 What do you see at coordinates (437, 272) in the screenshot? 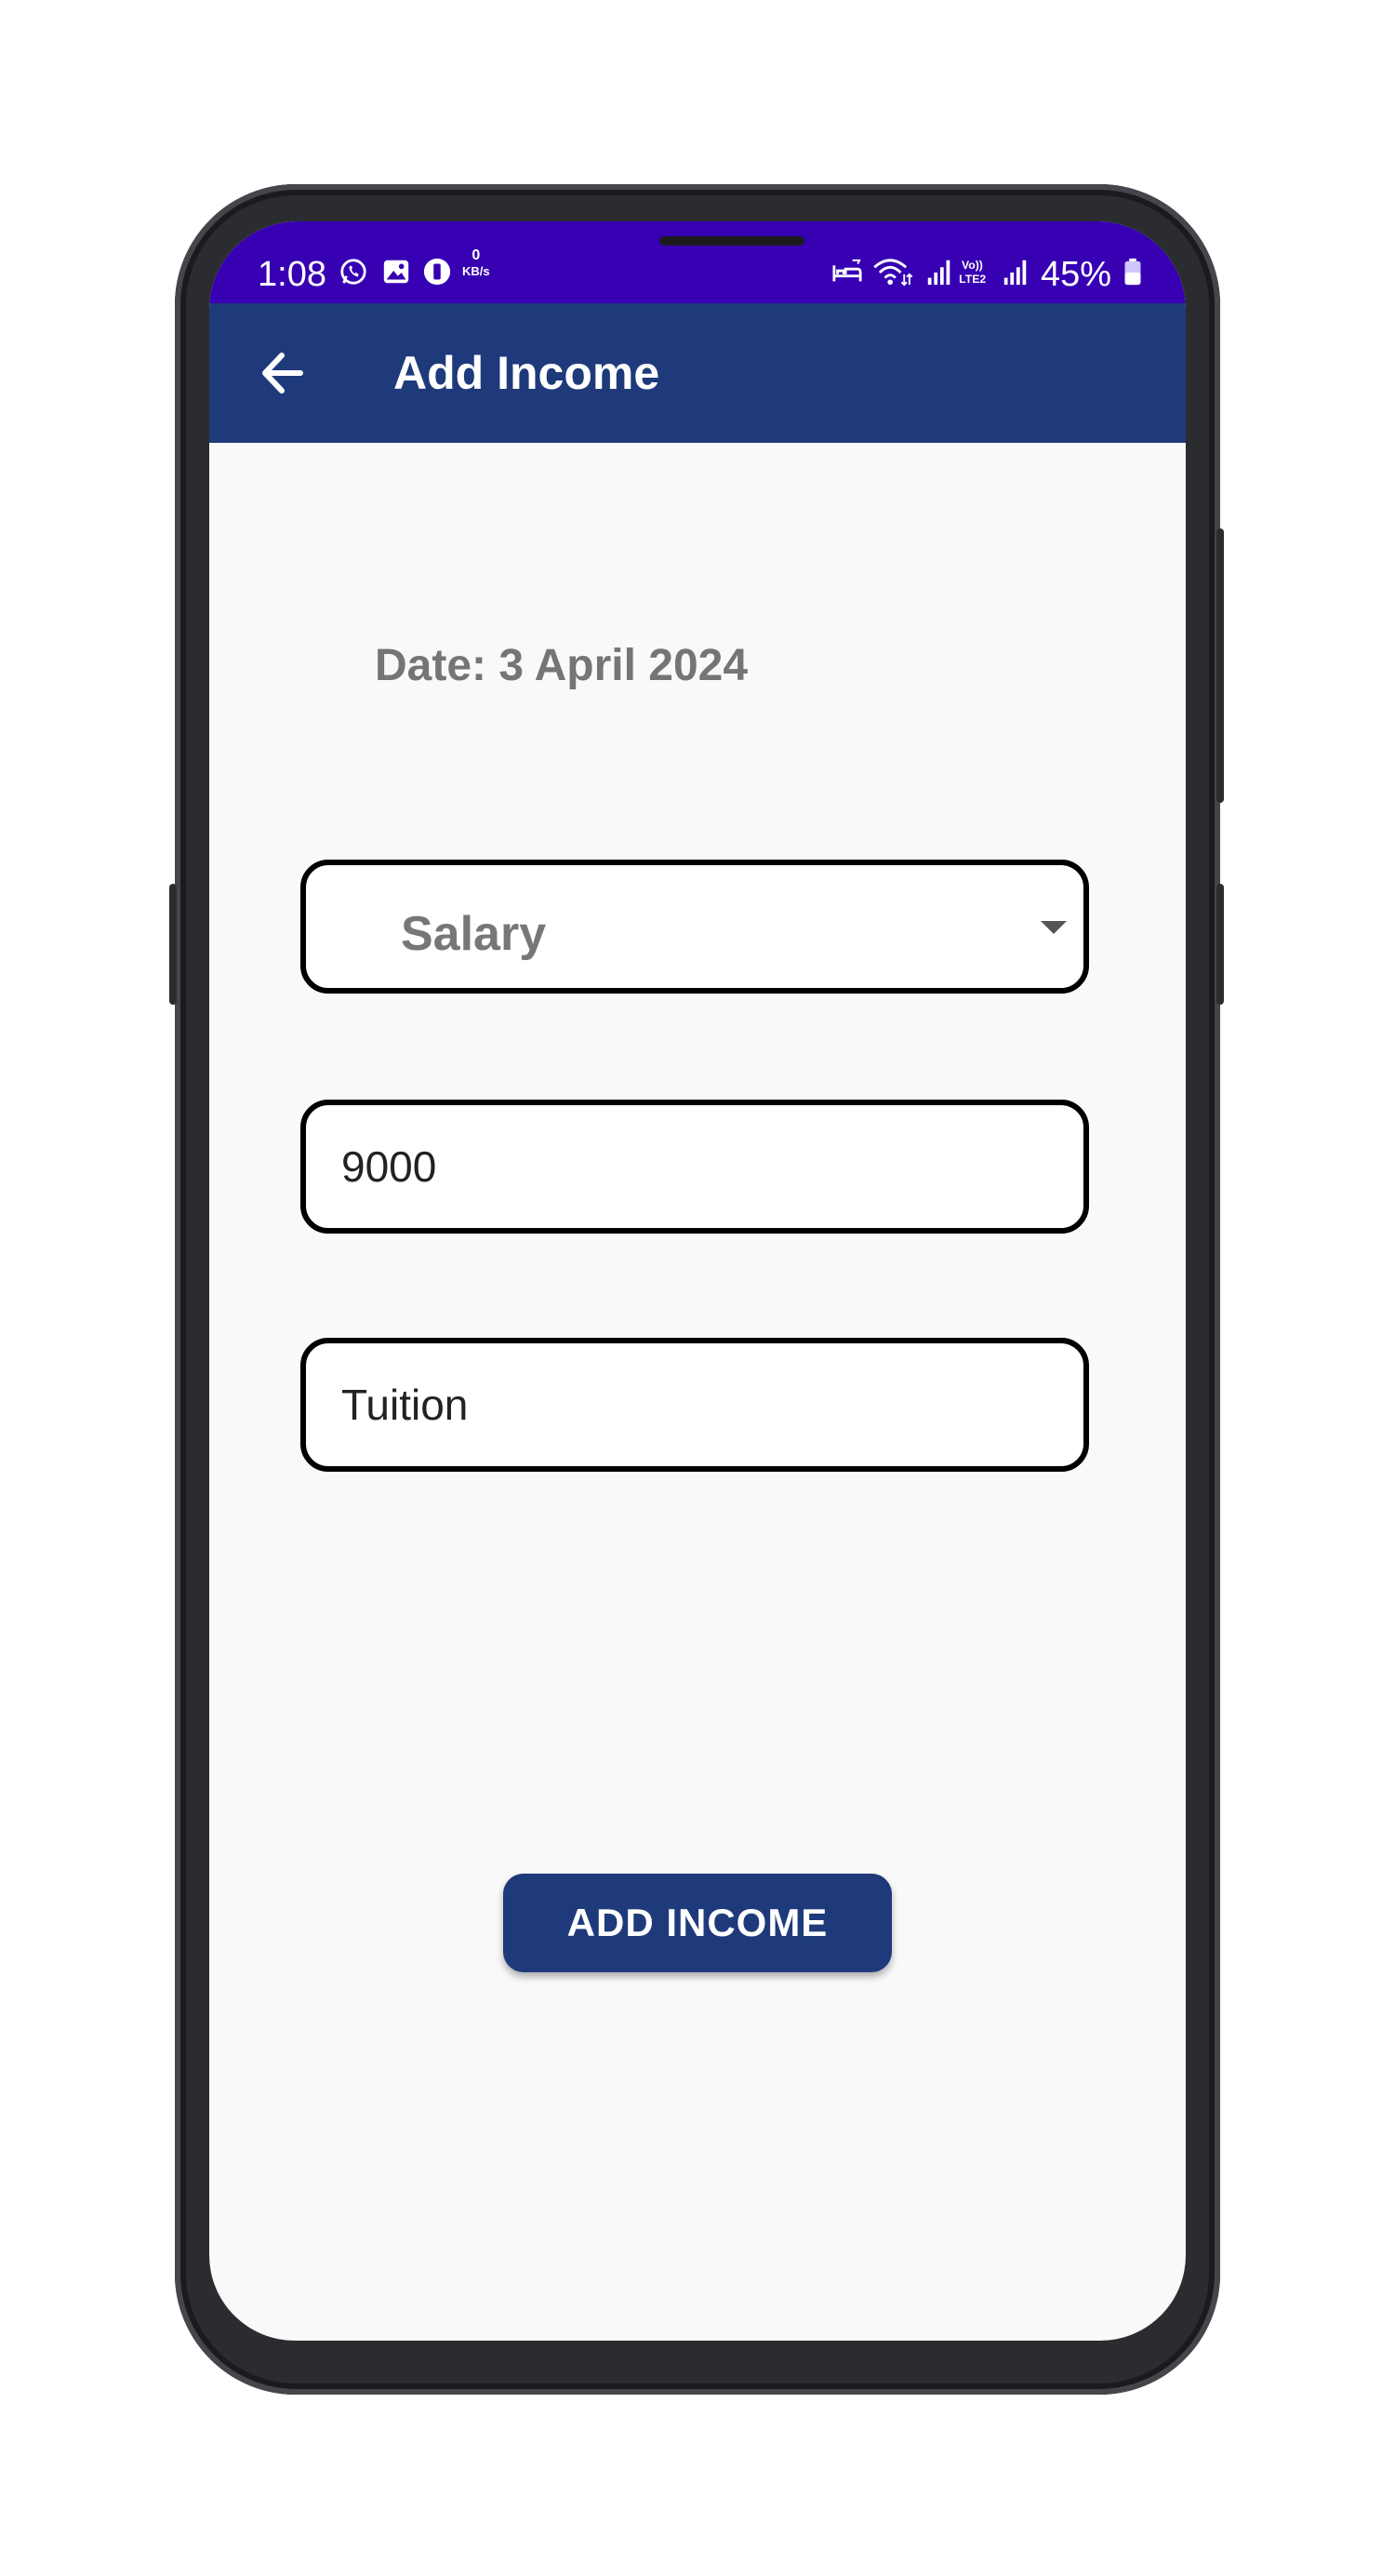
I see `notification-icon` at bounding box center [437, 272].